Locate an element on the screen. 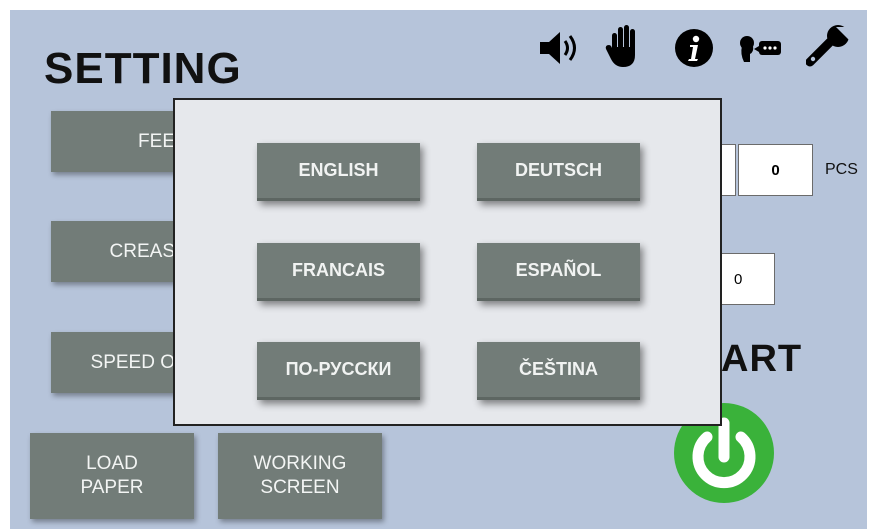  language-francais-button: FRANCAIS is located at coordinates (338, 272).